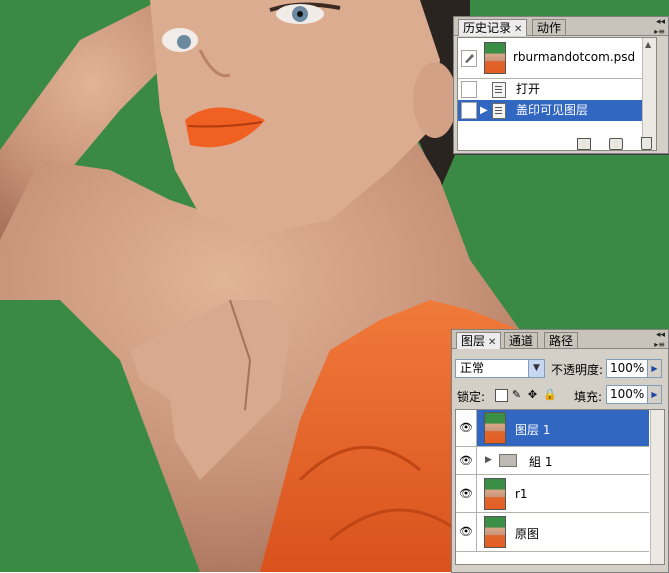 This screenshot has width=669, height=573. Describe the element at coordinates (532, 429) in the screenshot. I see `layer-name: 图层 1` at that location.